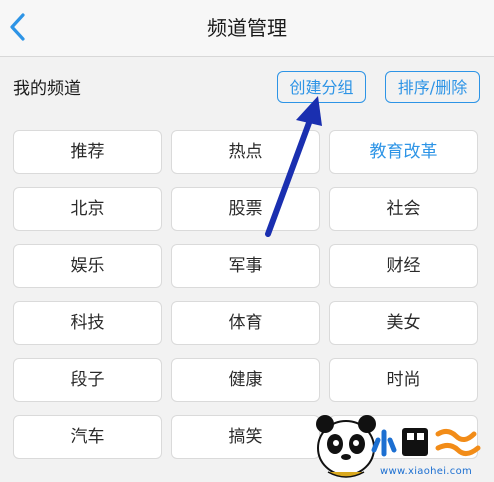  I want to click on channel-item: 美女, so click(403, 323).